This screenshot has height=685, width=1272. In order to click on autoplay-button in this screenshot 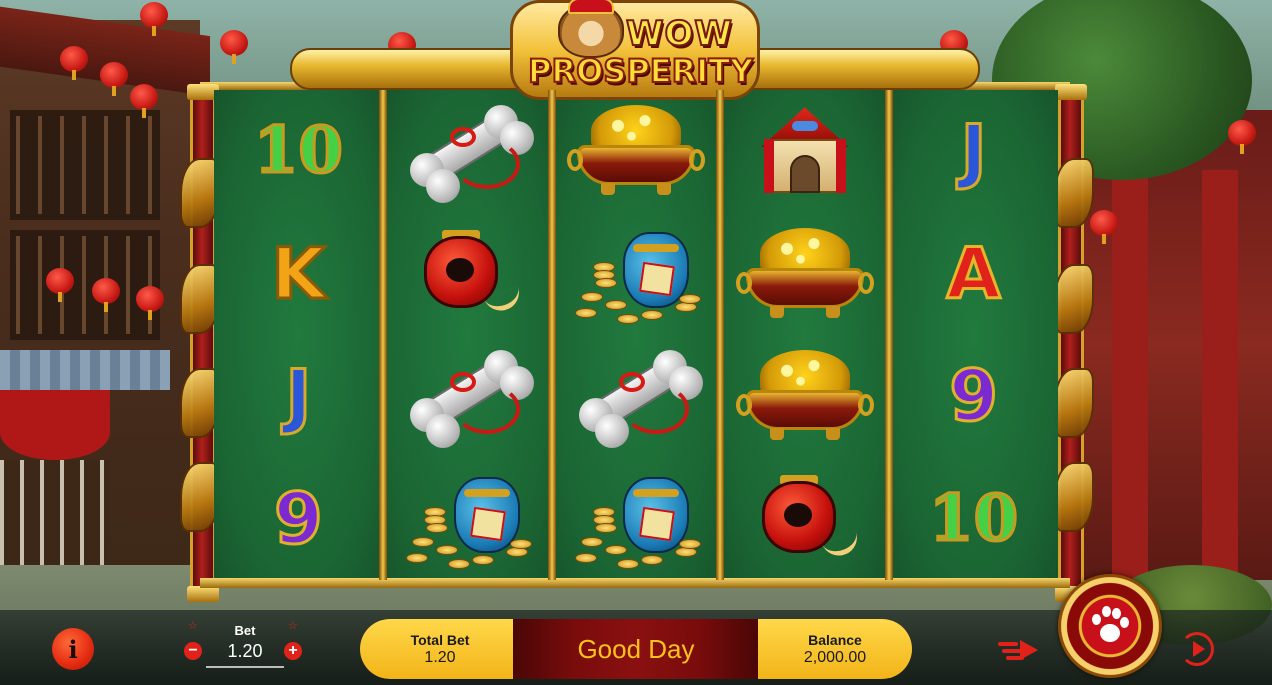, I will do `click(1197, 649)`.